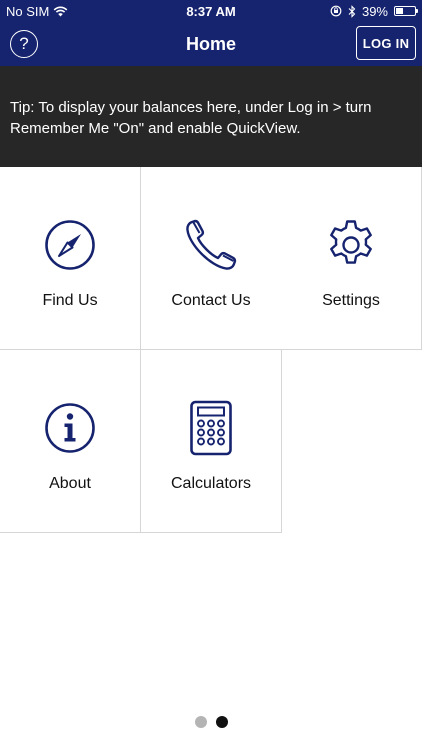  I want to click on login-button: LOG IN, so click(386, 43).